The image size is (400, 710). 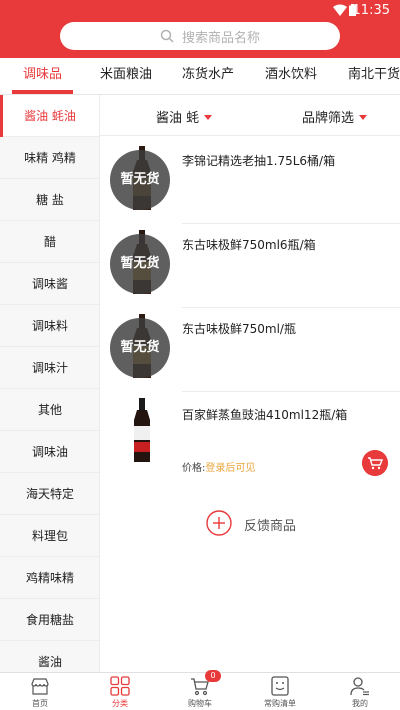 I want to click on category-filter: 酱油 蚝, so click(x=184, y=116).